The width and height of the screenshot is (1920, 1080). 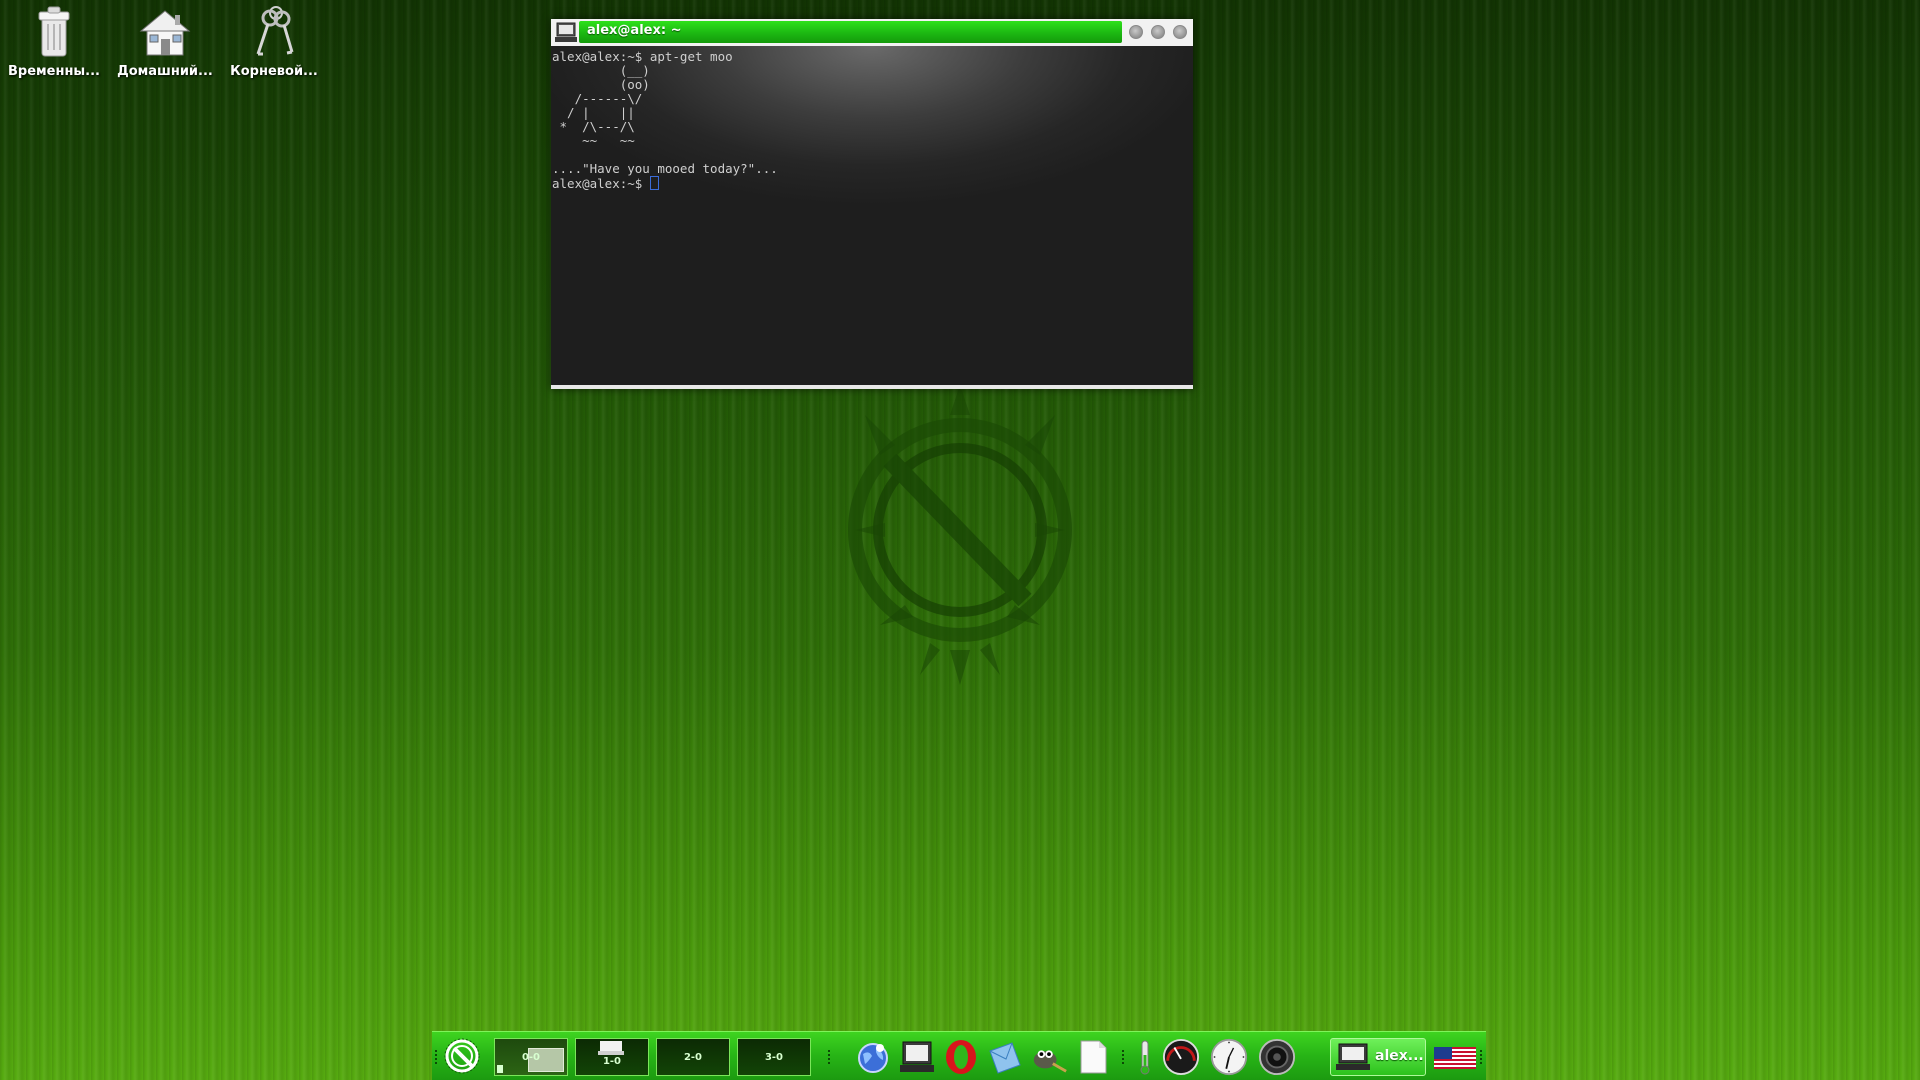 What do you see at coordinates (1049, 1057) in the screenshot?
I see `gimp-icon` at bounding box center [1049, 1057].